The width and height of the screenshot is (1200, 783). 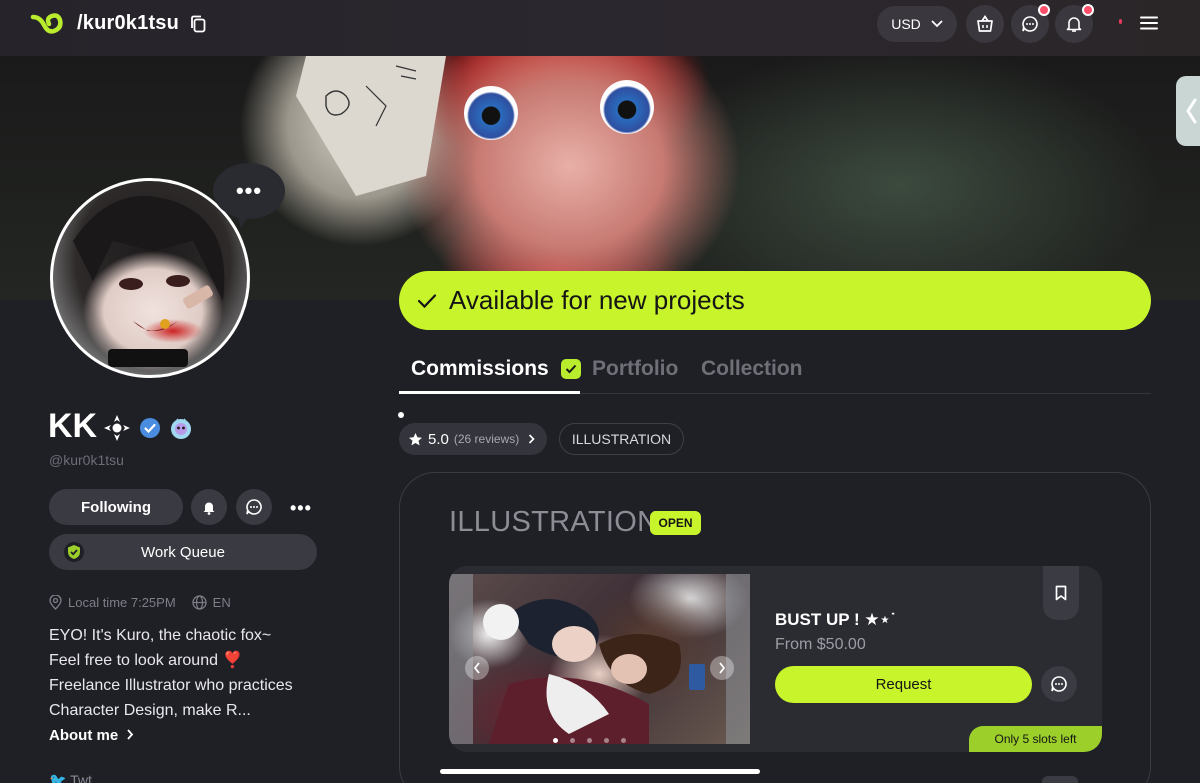 I want to click on social-link: 🐦 Twt, so click(x=70, y=777).